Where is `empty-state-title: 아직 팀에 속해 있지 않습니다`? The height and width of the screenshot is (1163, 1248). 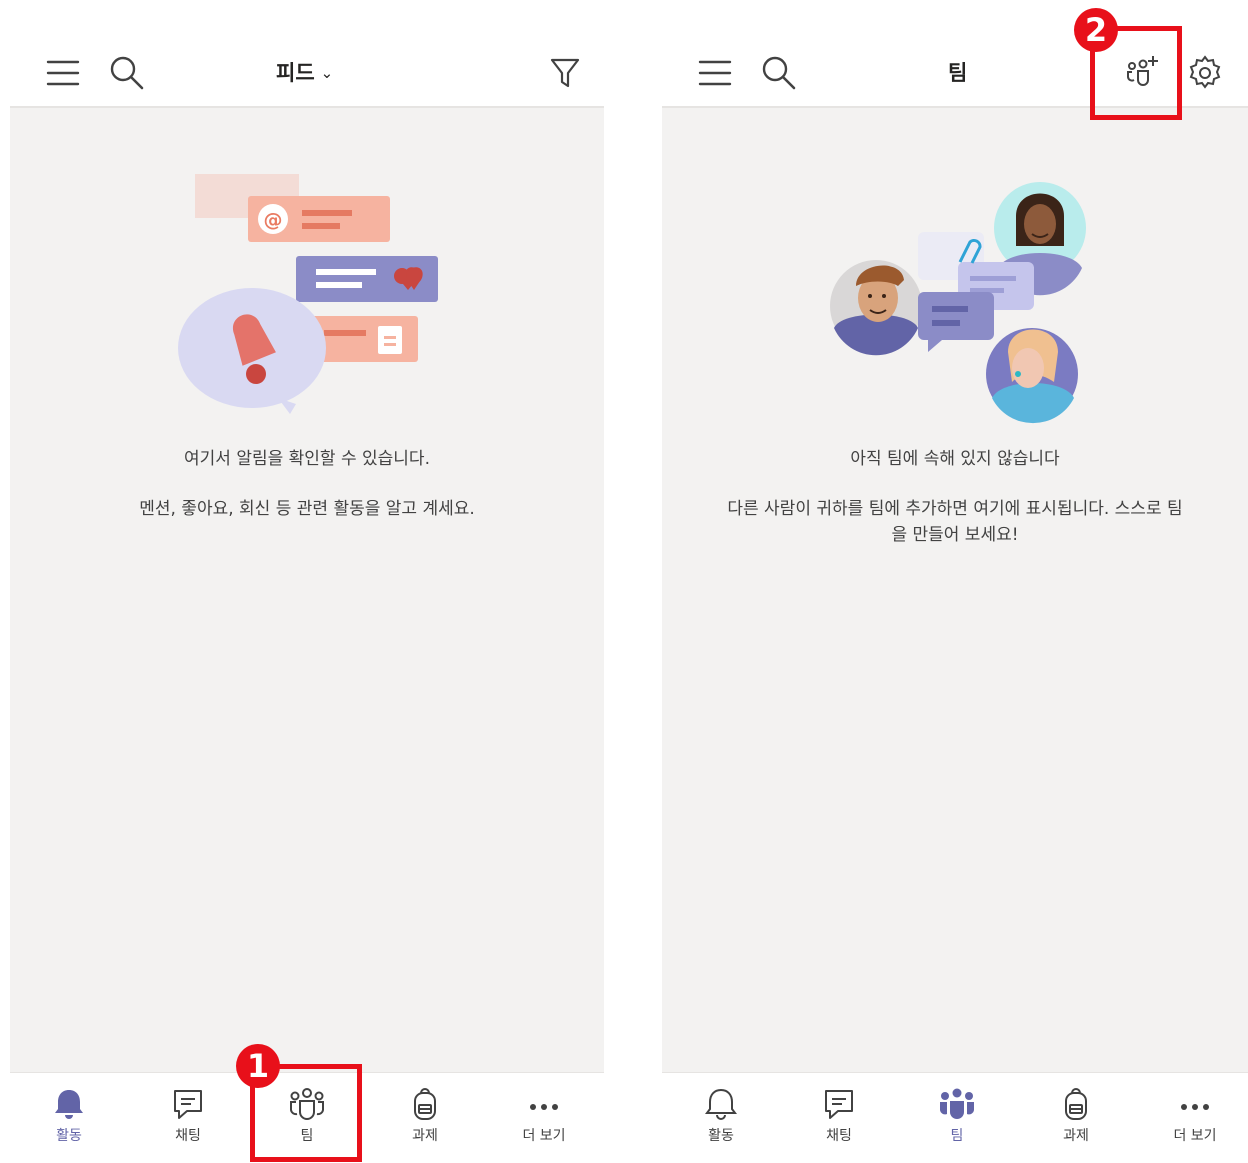
empty-state-title: 아직 팀에 속해 있지 않습니다 is located at coordinates (955, 459).